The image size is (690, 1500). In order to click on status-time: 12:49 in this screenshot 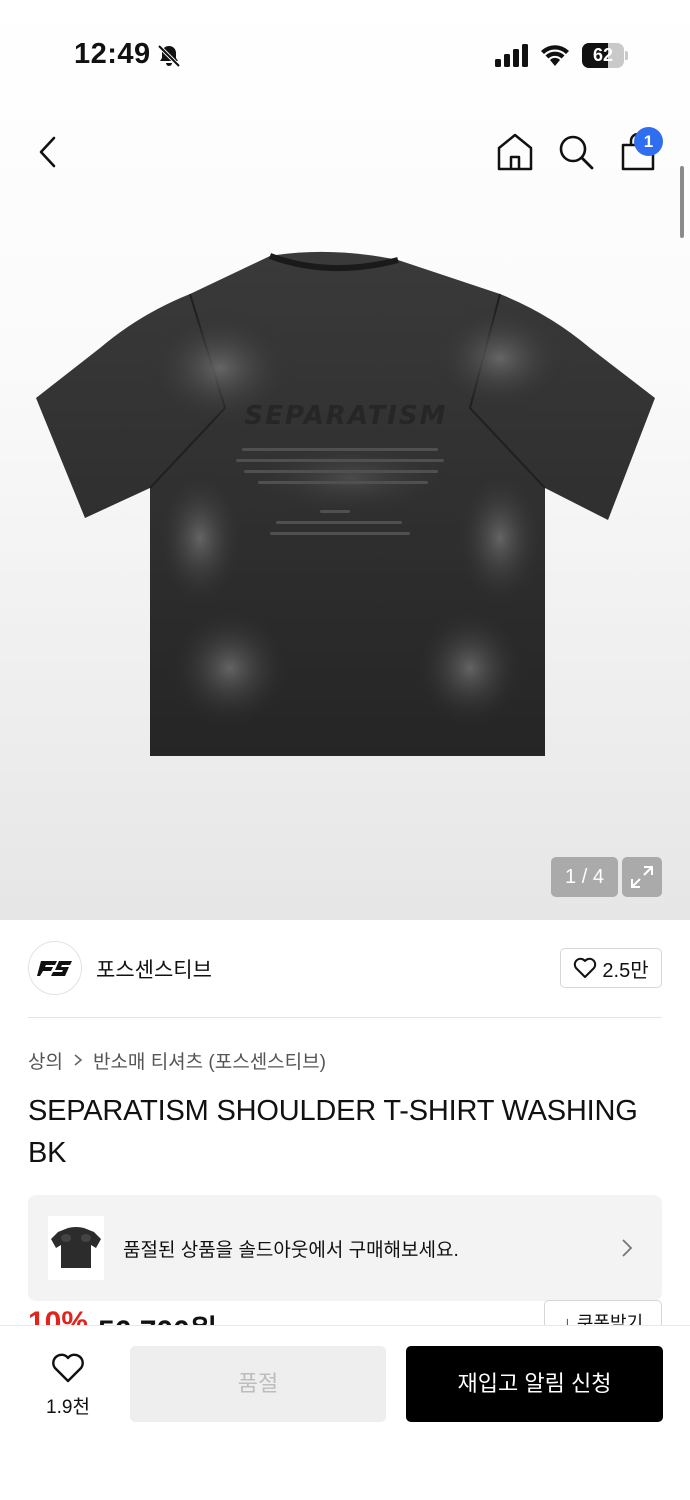, I will do `click(112, 54)`.